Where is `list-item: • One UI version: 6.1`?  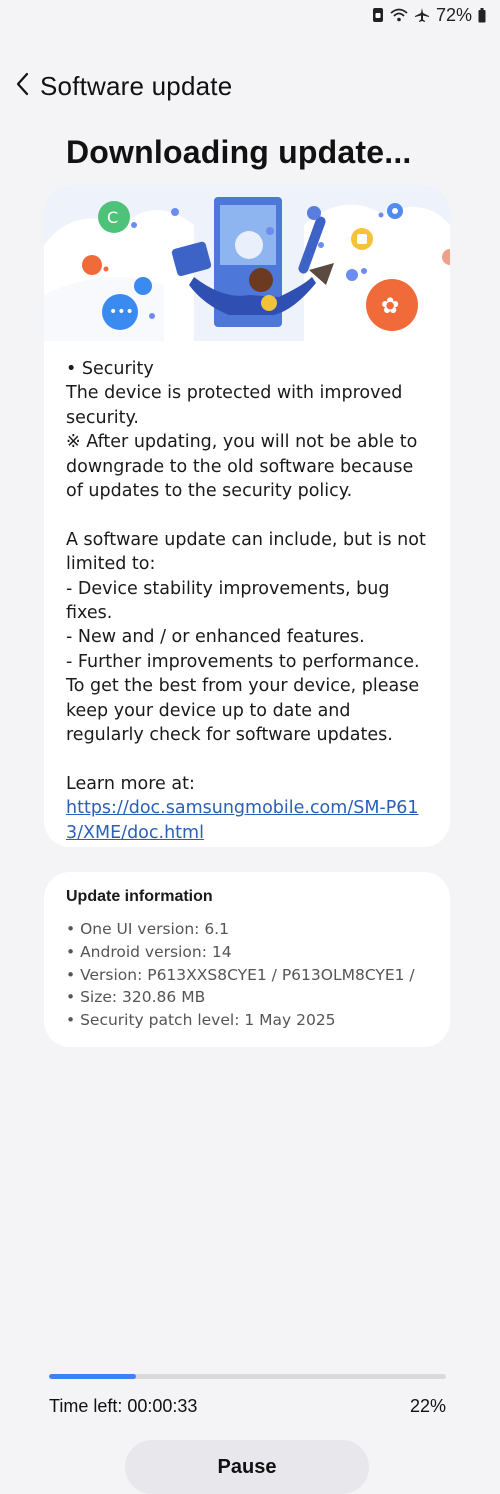 list-item: • One UI version: 6.1 is located at coordinates (147, 929).